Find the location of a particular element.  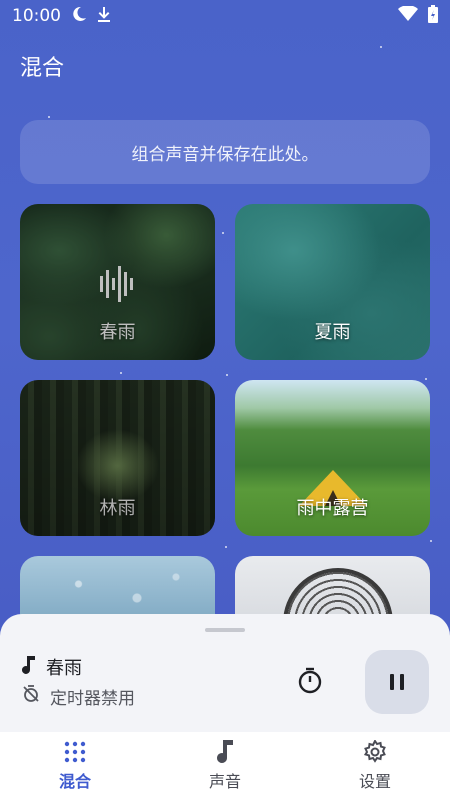

wifi-icon is located at coordinates (408, 15).